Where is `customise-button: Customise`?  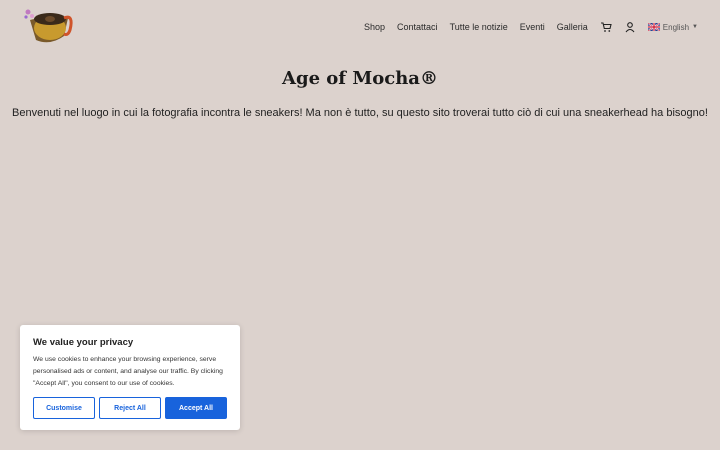
customise-button: Customise is located at coordinates (64, 408).